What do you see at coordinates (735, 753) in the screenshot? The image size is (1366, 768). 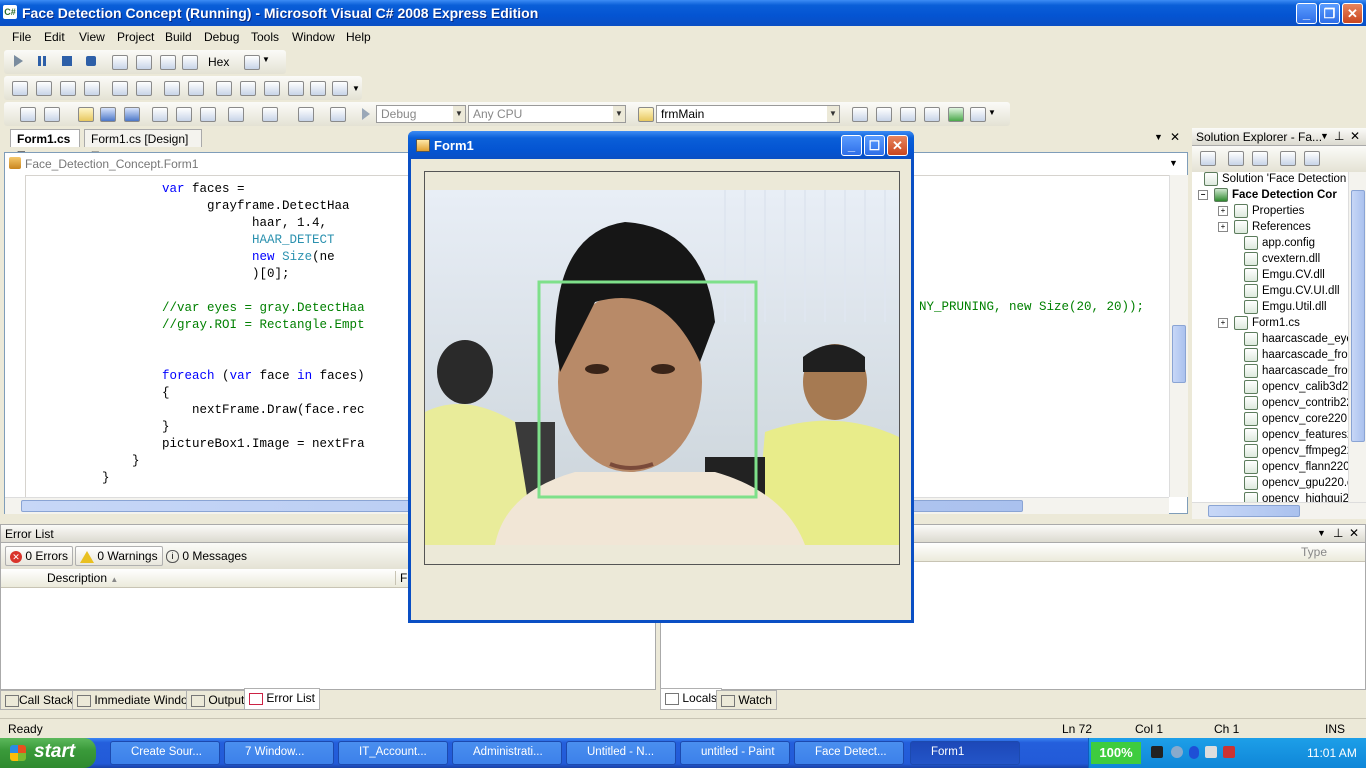 I see `taskbar-item: untitled - Paint` at bounding box center [735, 753].